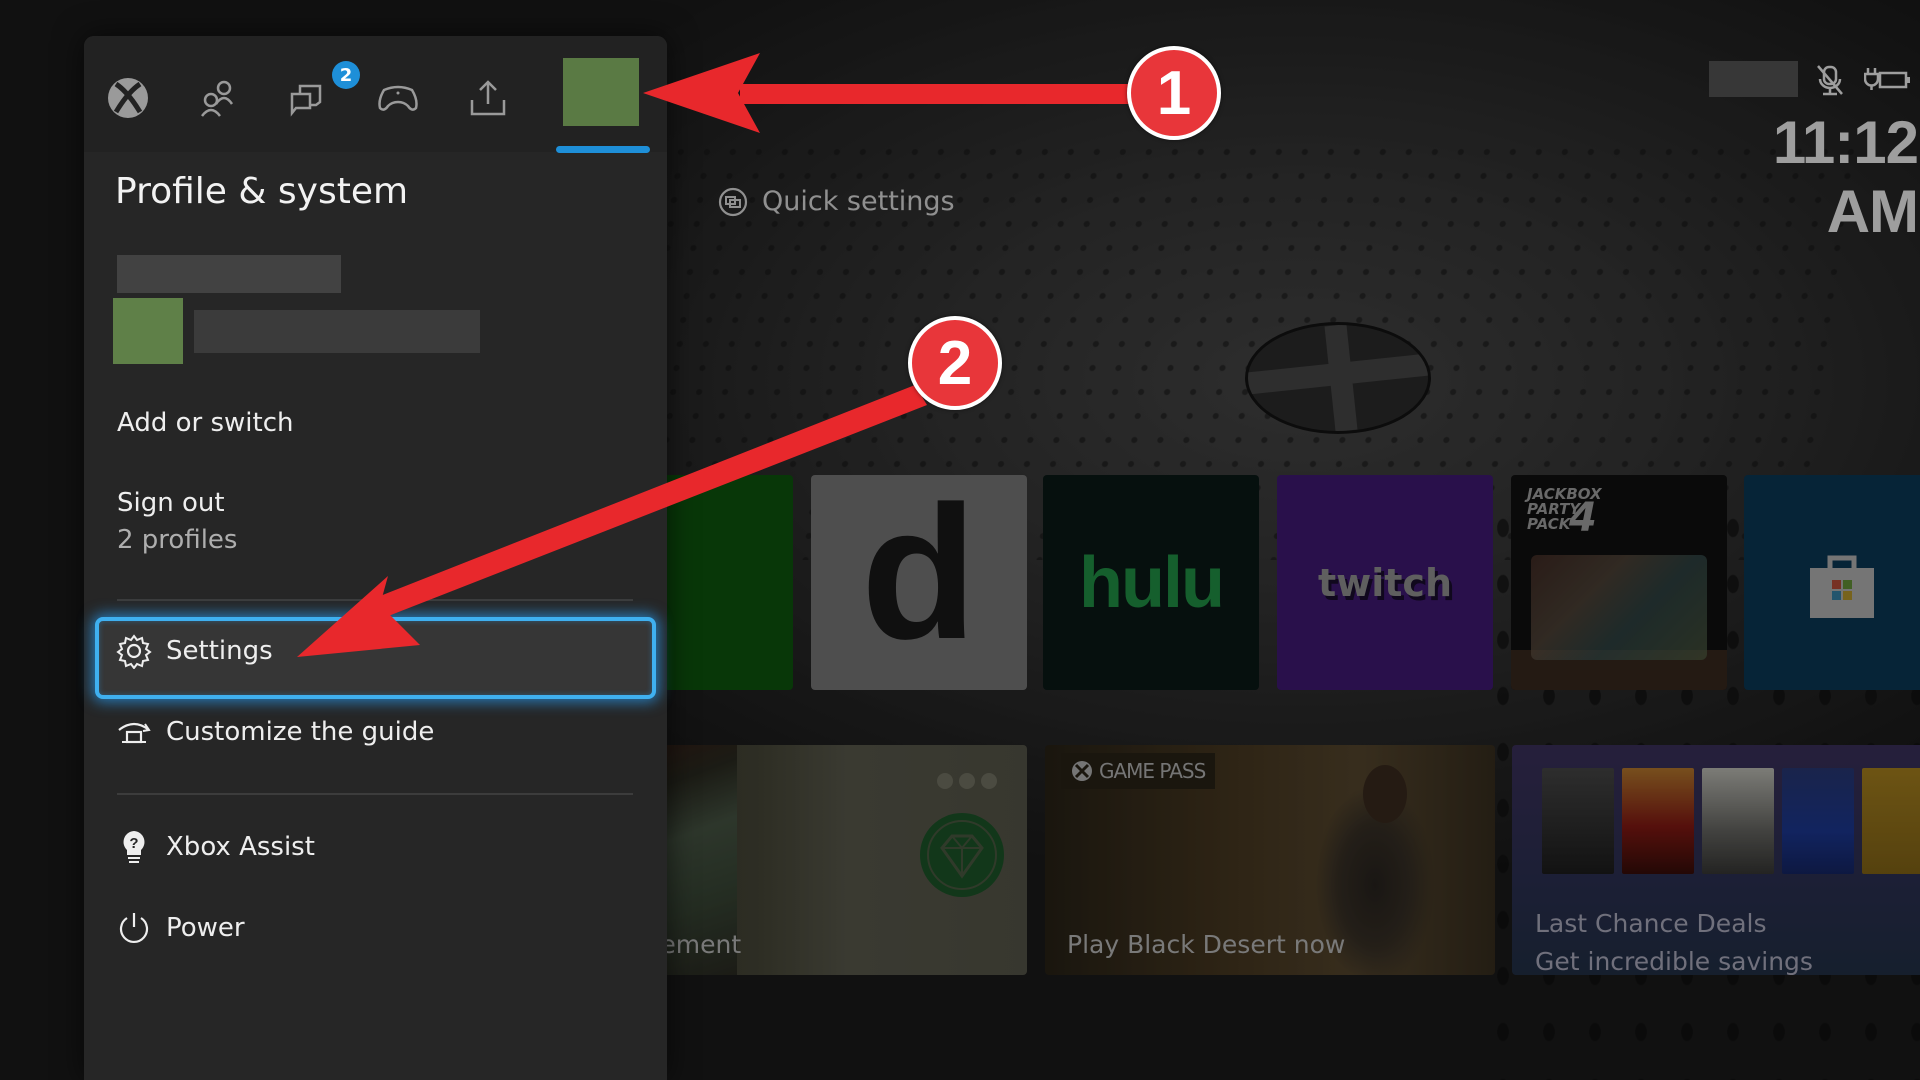 This screenshot has height=1080, width=1920. What do you see at coordinates (134, 928) in the screenshot?
I see `power-icon` at bounding box center [134, 928].